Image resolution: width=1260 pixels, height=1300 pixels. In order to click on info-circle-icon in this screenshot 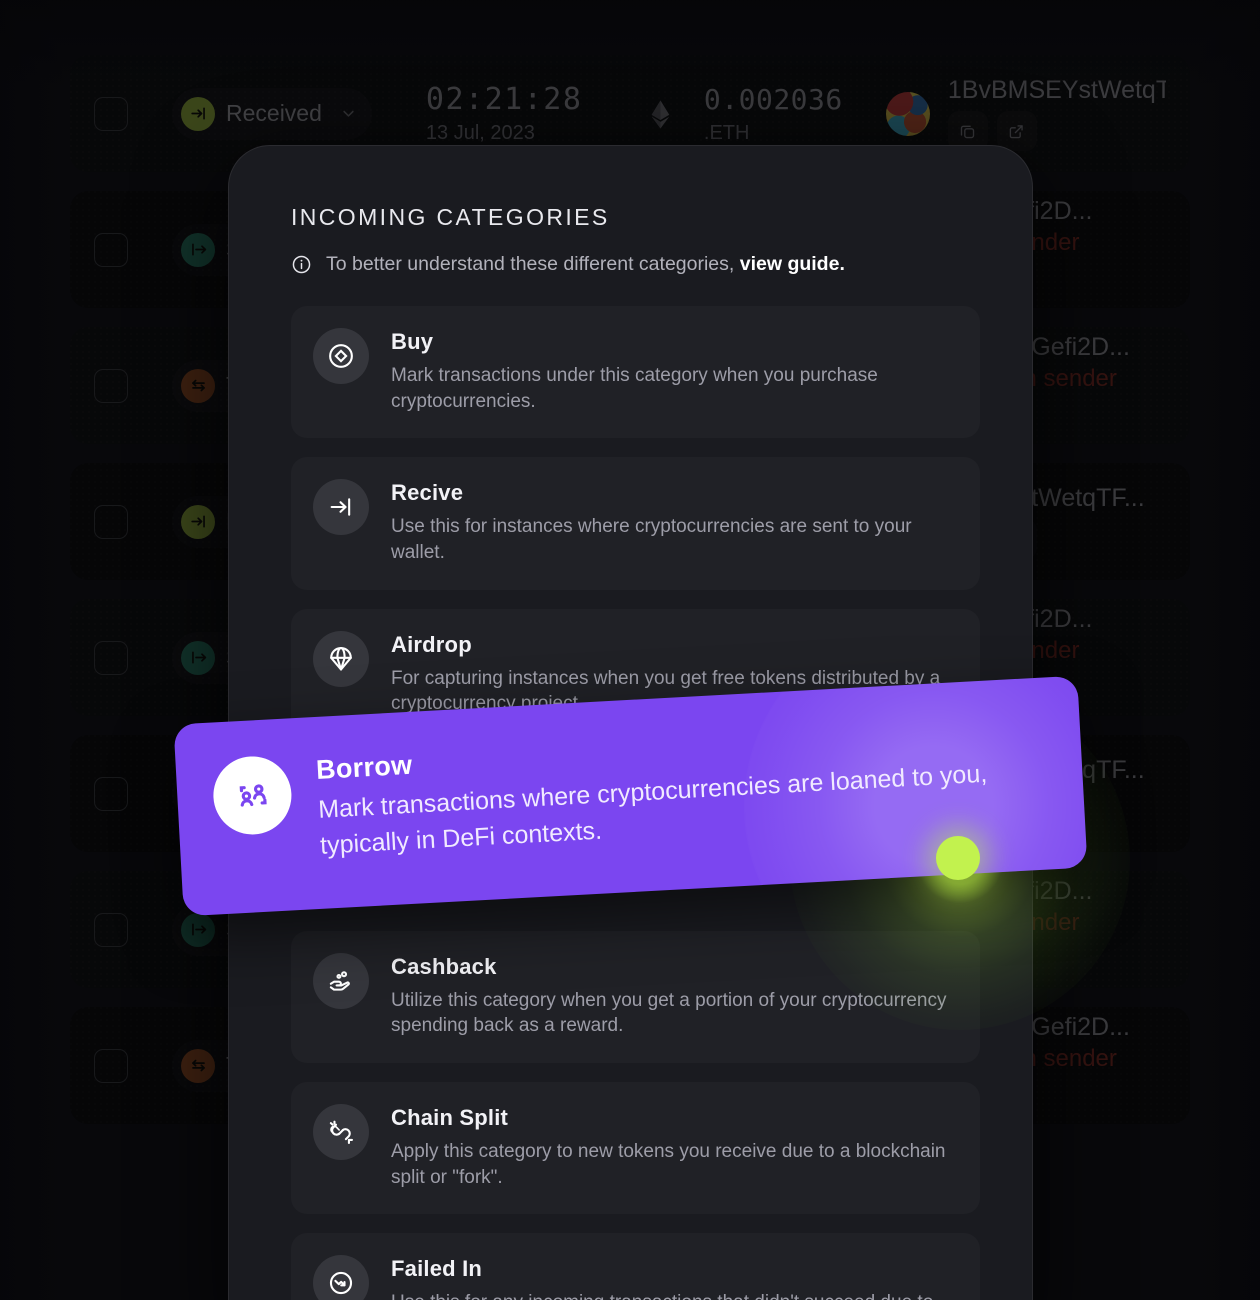, I will do `click(301, 264)`.